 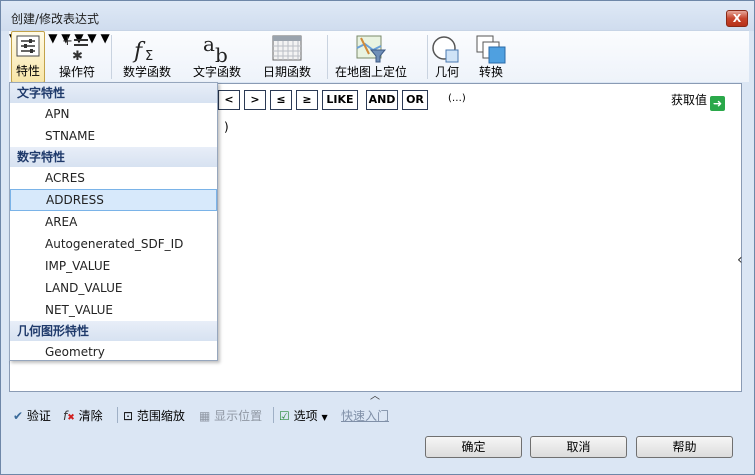 I want to click on clear-icon: f✖, so click(x=69, y=416).